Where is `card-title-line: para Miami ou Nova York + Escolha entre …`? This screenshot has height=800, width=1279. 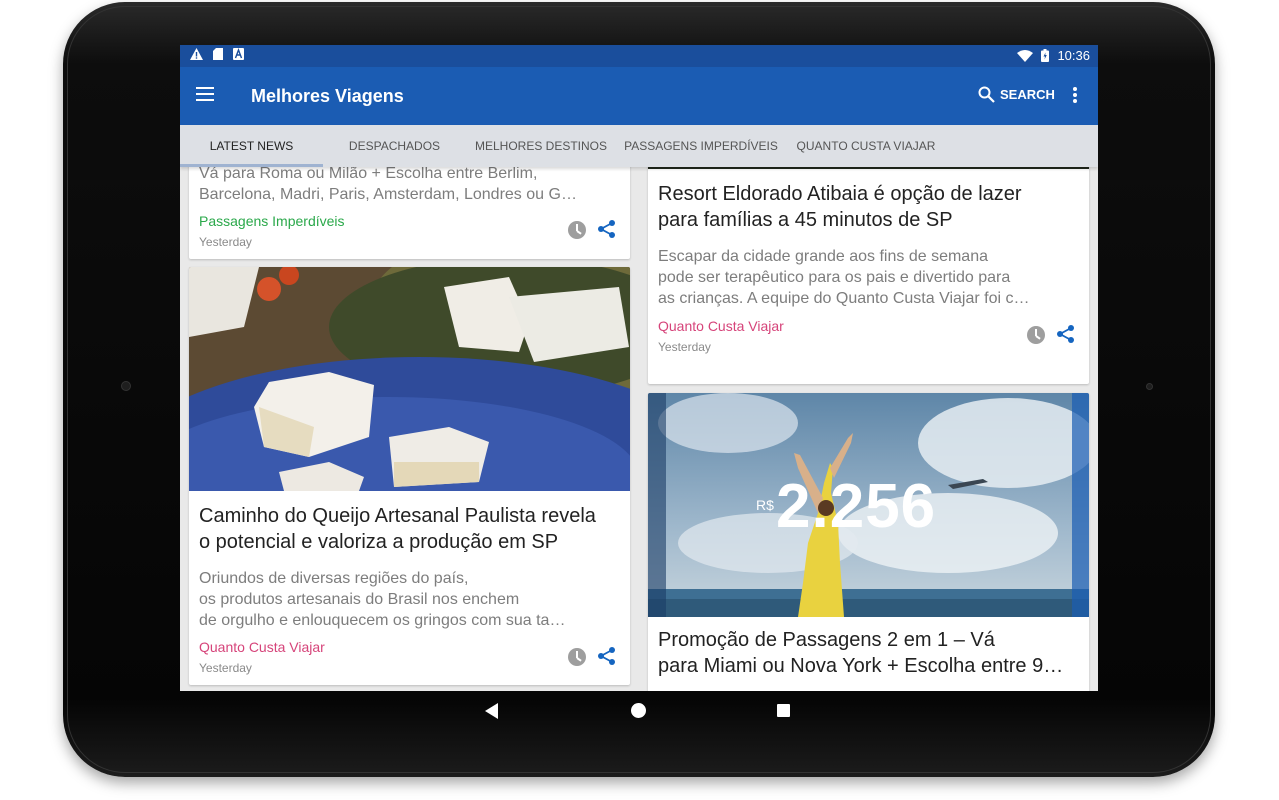
card-title-line: para Miami ou Nova York + Escolha entre … is located at coordinates (860, 666).